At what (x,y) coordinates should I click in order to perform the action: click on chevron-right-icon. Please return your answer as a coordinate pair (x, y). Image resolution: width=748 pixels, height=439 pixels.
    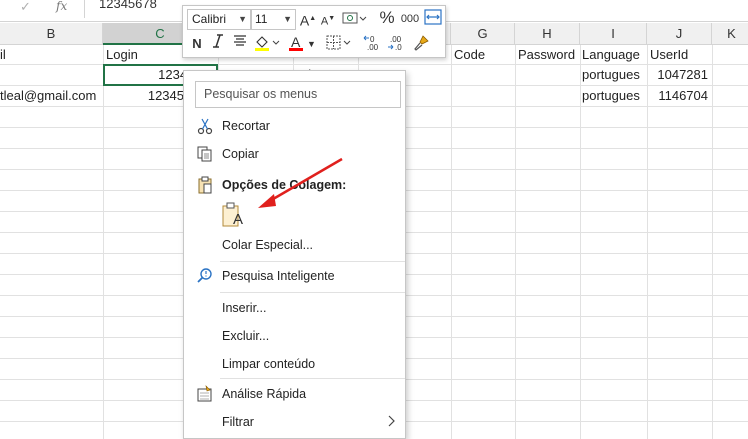
    Looking at the image, I should click on (391, 421).